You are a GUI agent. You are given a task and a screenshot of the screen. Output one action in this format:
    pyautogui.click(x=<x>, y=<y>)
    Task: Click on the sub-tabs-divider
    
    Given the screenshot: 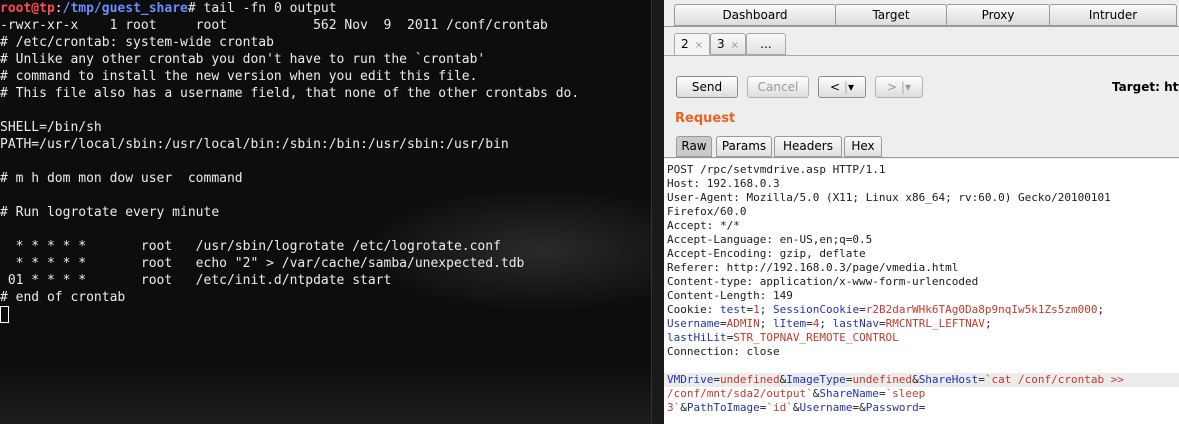 What is the action you would take?
    pyautogui.click(x=921, y=55)
    